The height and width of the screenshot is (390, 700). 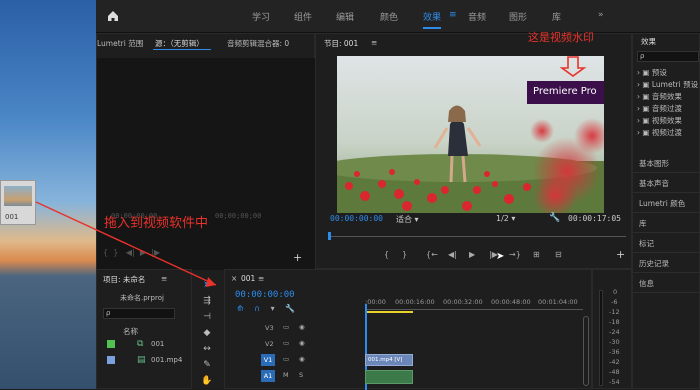 What do you see at coordinates (573, 66) in the screenshot?
I see `watermark-arrow-icon` at bounding box center [573, 66].